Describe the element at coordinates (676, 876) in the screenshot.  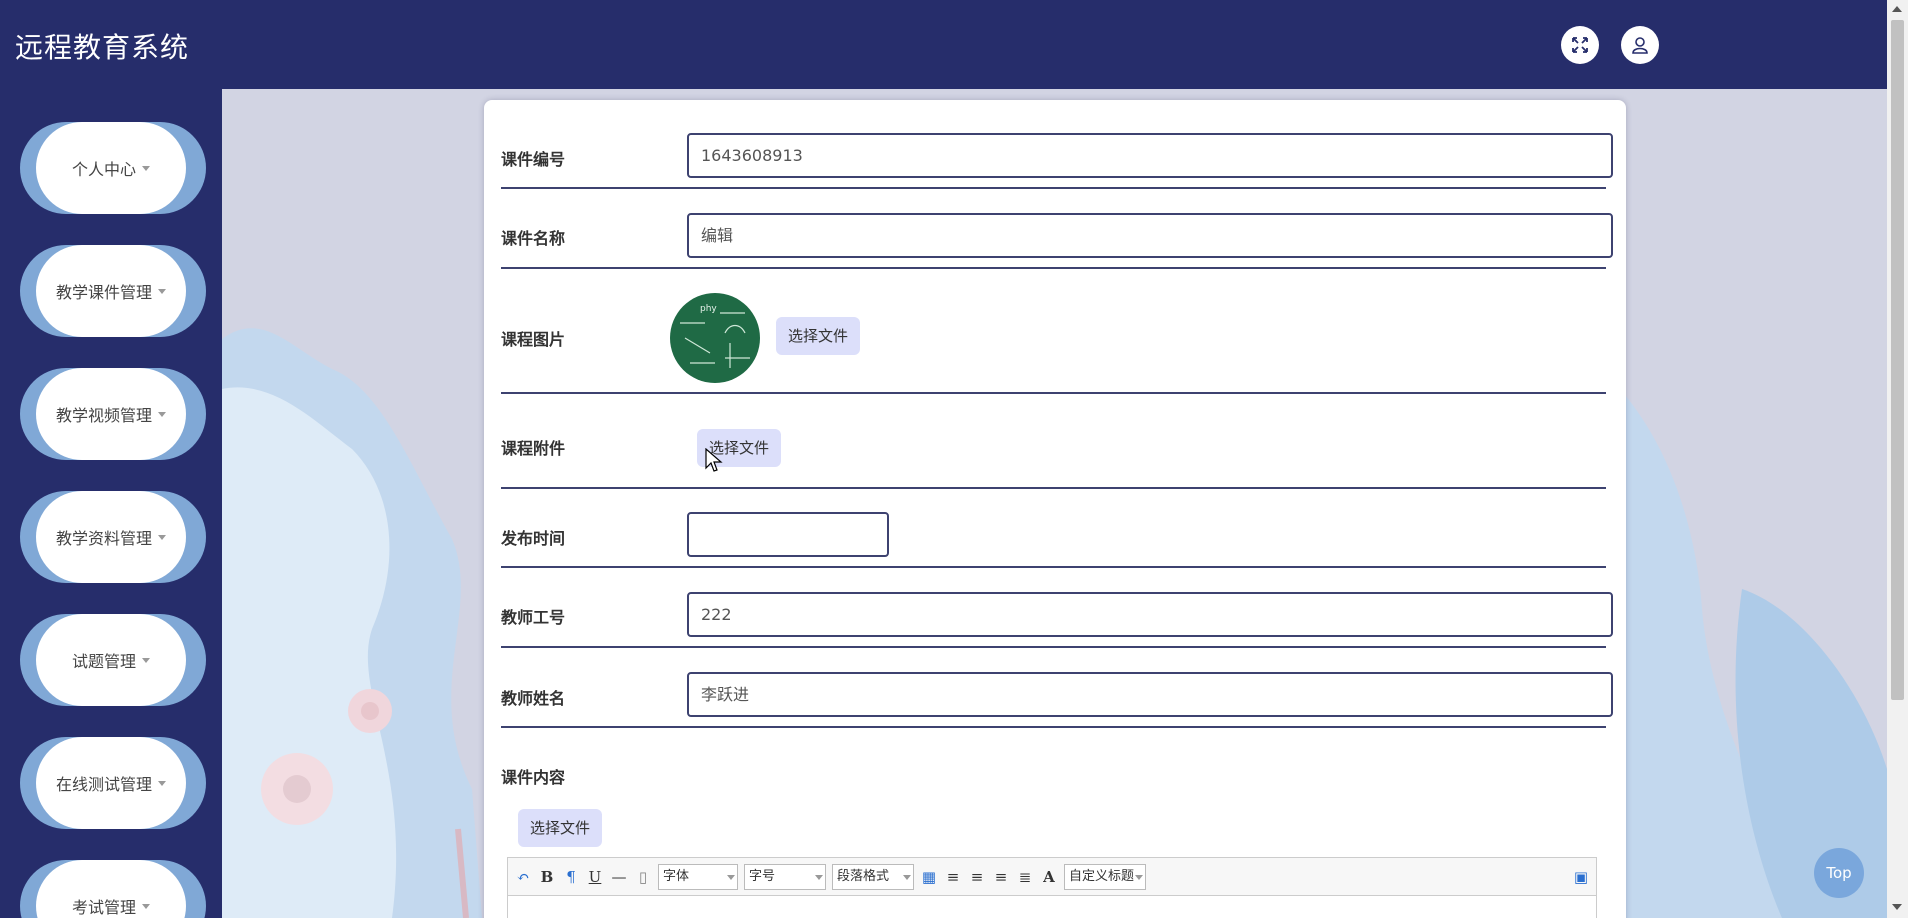
I see `font-family-value: 字体` at that location.